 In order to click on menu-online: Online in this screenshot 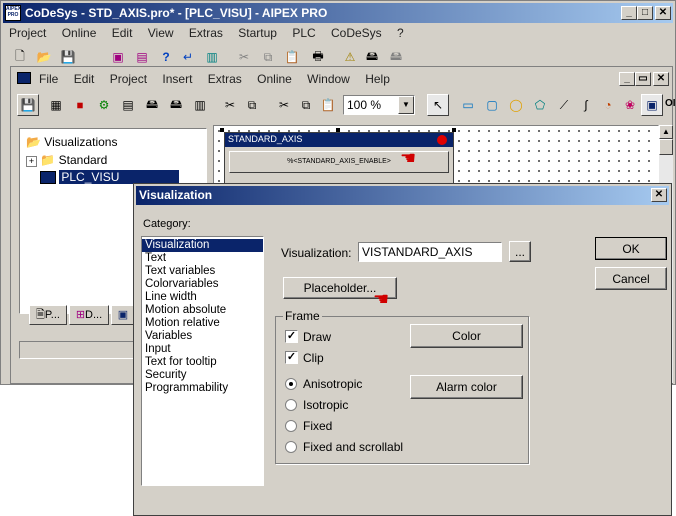, I will do `click(79, 33)`.